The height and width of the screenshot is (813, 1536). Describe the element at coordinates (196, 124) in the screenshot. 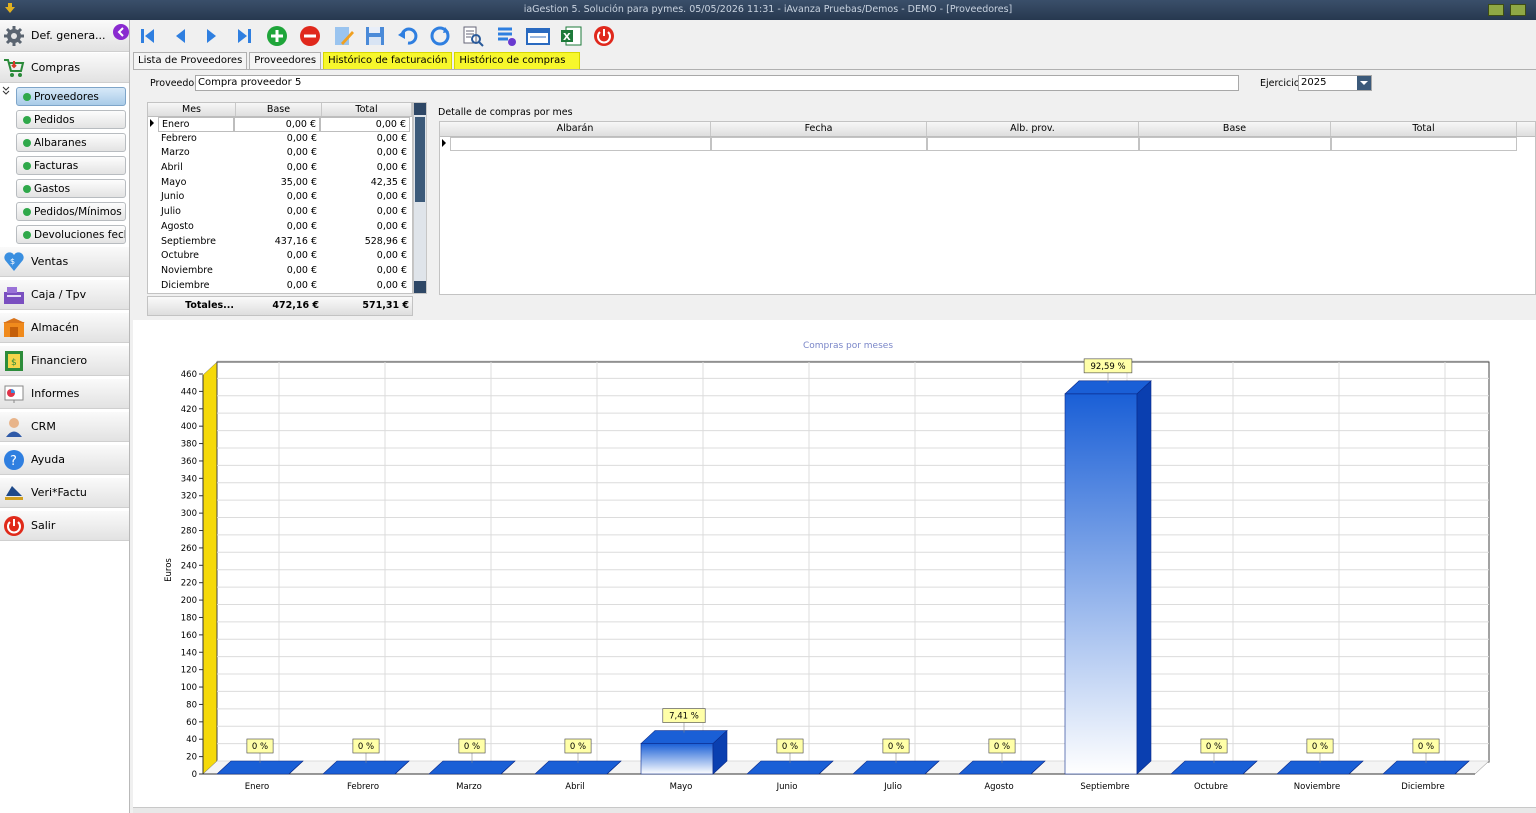

I see `cell-mes: Enero` at that location.